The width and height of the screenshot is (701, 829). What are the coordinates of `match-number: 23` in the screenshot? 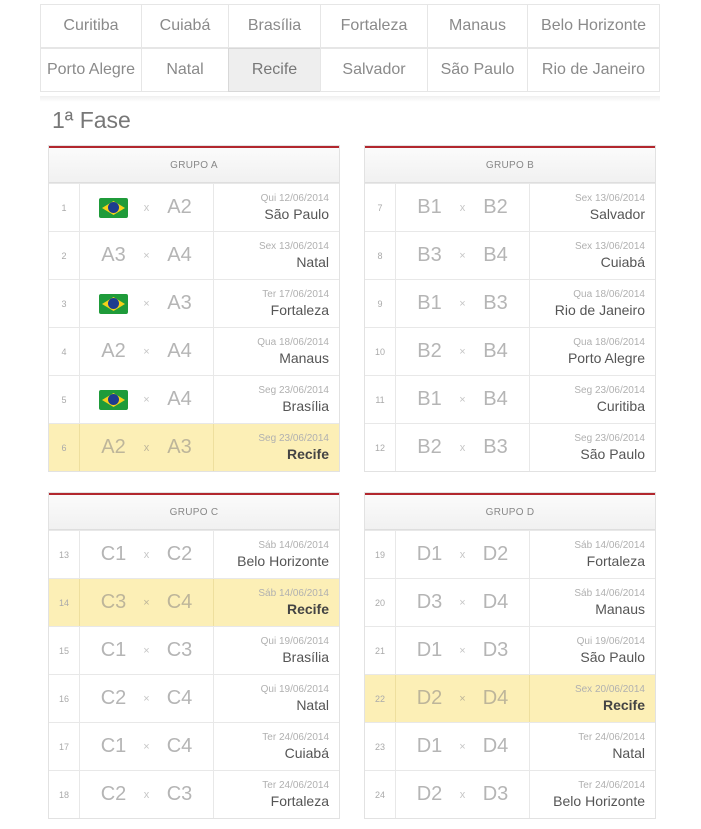 It's located at (380, 746).